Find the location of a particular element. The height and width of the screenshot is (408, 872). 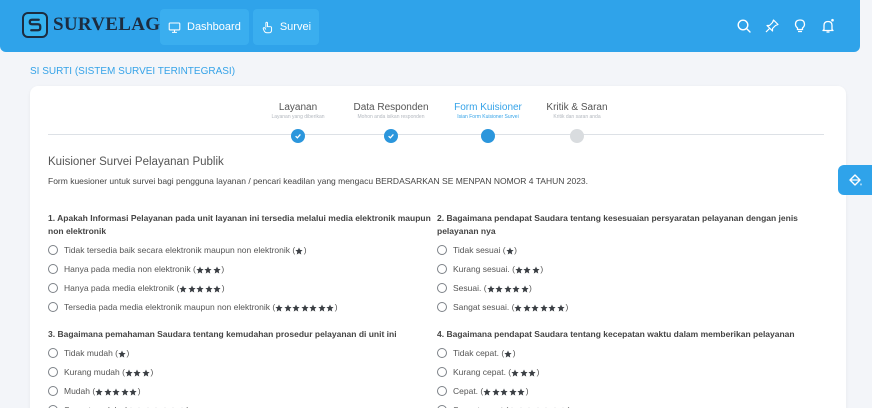

nav-dashboard: Dashboard is located at coordinates (204, 27).